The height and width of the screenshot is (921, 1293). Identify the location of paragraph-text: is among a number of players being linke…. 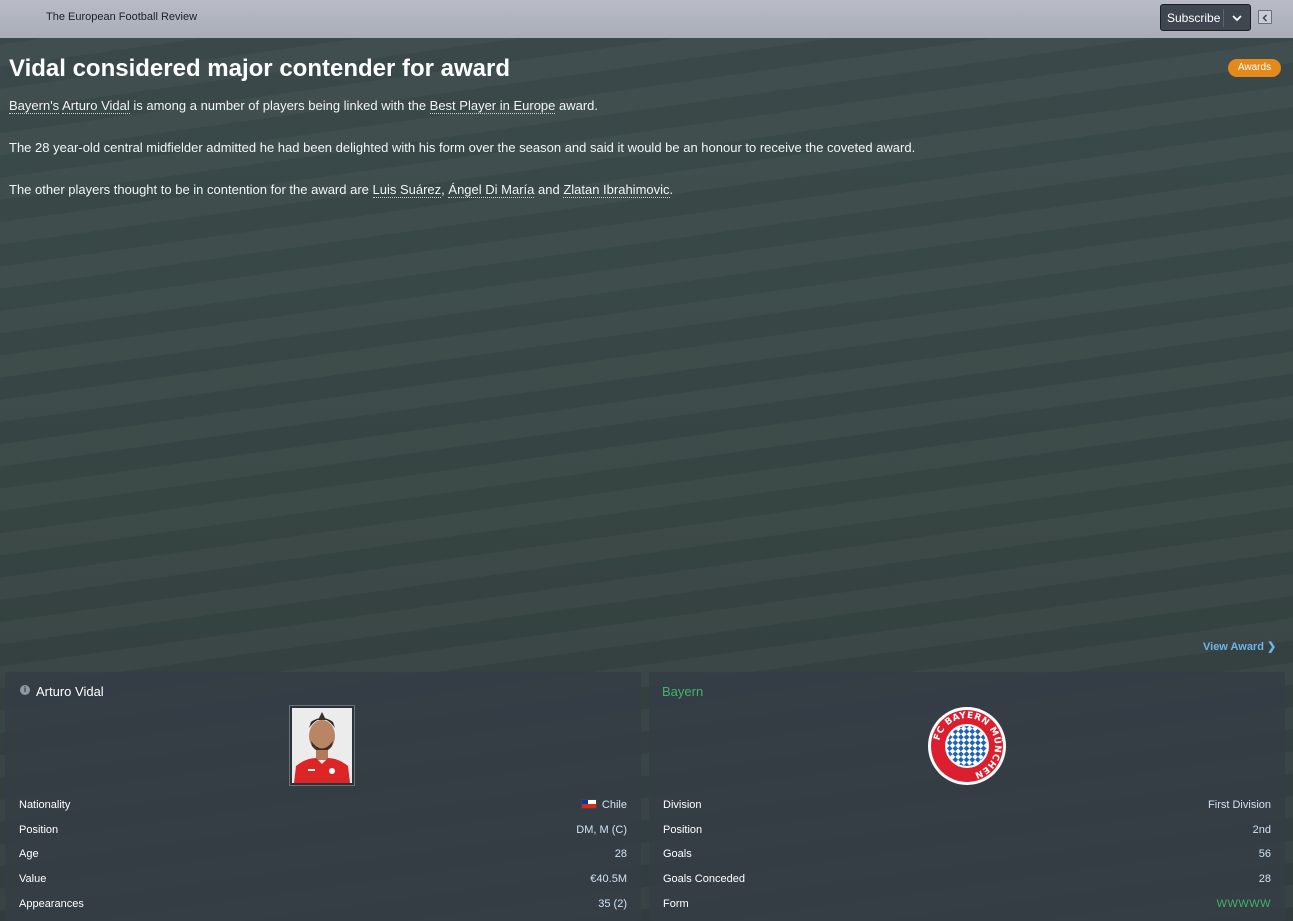
(279, 105).